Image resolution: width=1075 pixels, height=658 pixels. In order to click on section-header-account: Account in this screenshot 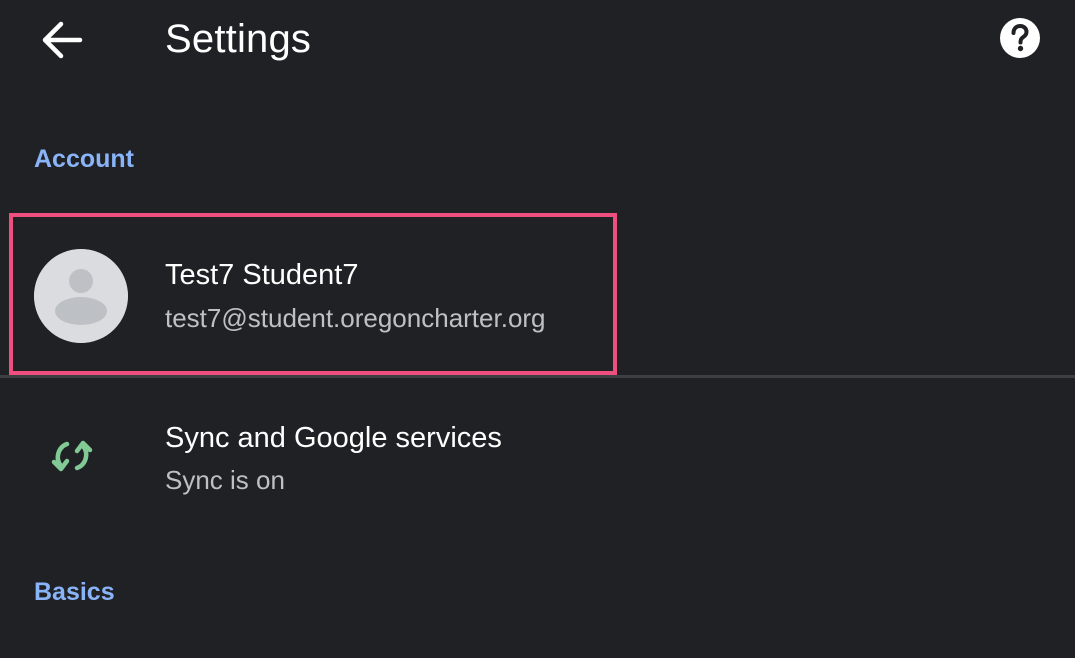, I will do `click(84, 159)`.